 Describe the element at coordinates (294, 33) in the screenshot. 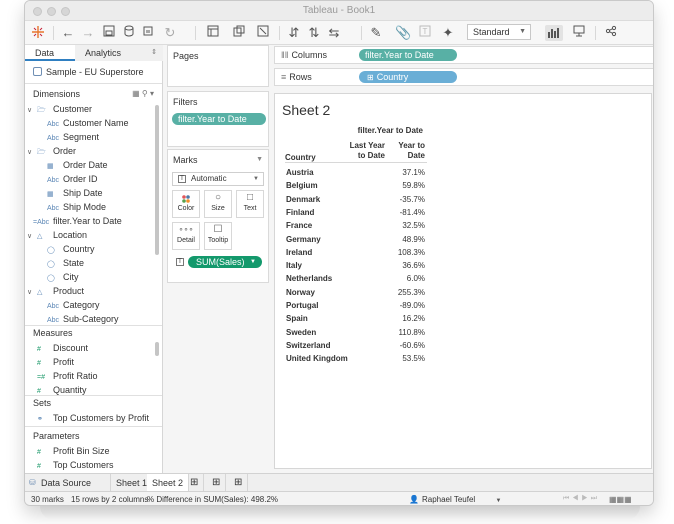

I see `swap-rows-columns-icon: ⇵` at that location.